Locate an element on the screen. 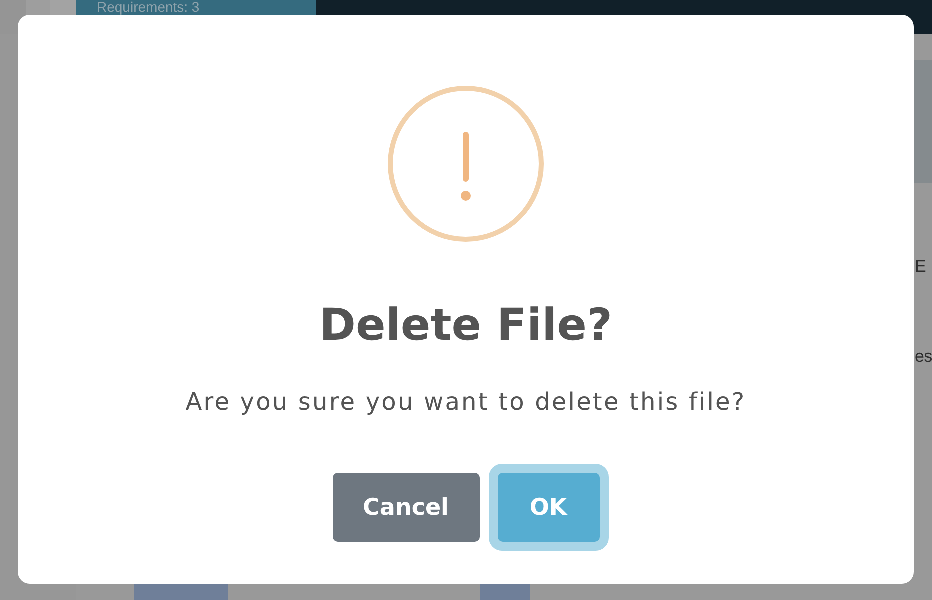  text-fragment: es is located at coordinates (923, 357).